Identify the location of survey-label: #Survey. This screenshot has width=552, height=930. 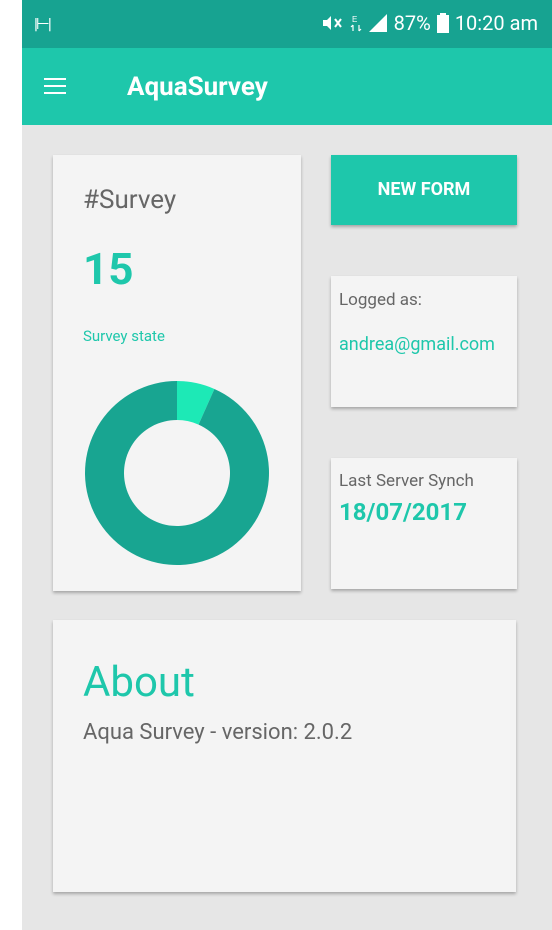
(130, 200).